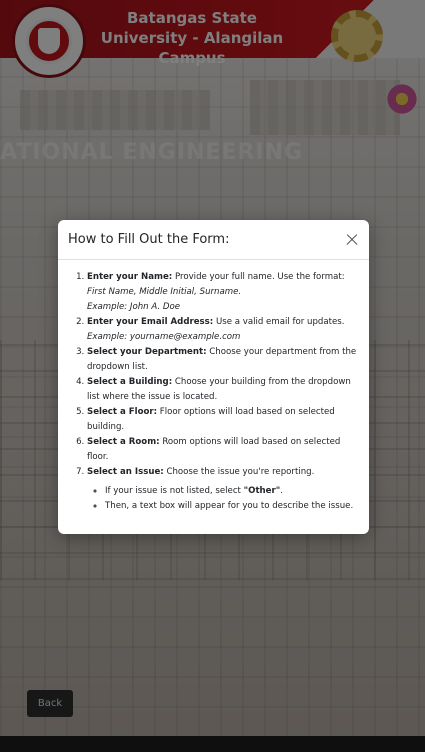  Describe the element at coordinates (279, 322) in the screenshot. I see `step-text: Use a valid email for updates.` at that location.